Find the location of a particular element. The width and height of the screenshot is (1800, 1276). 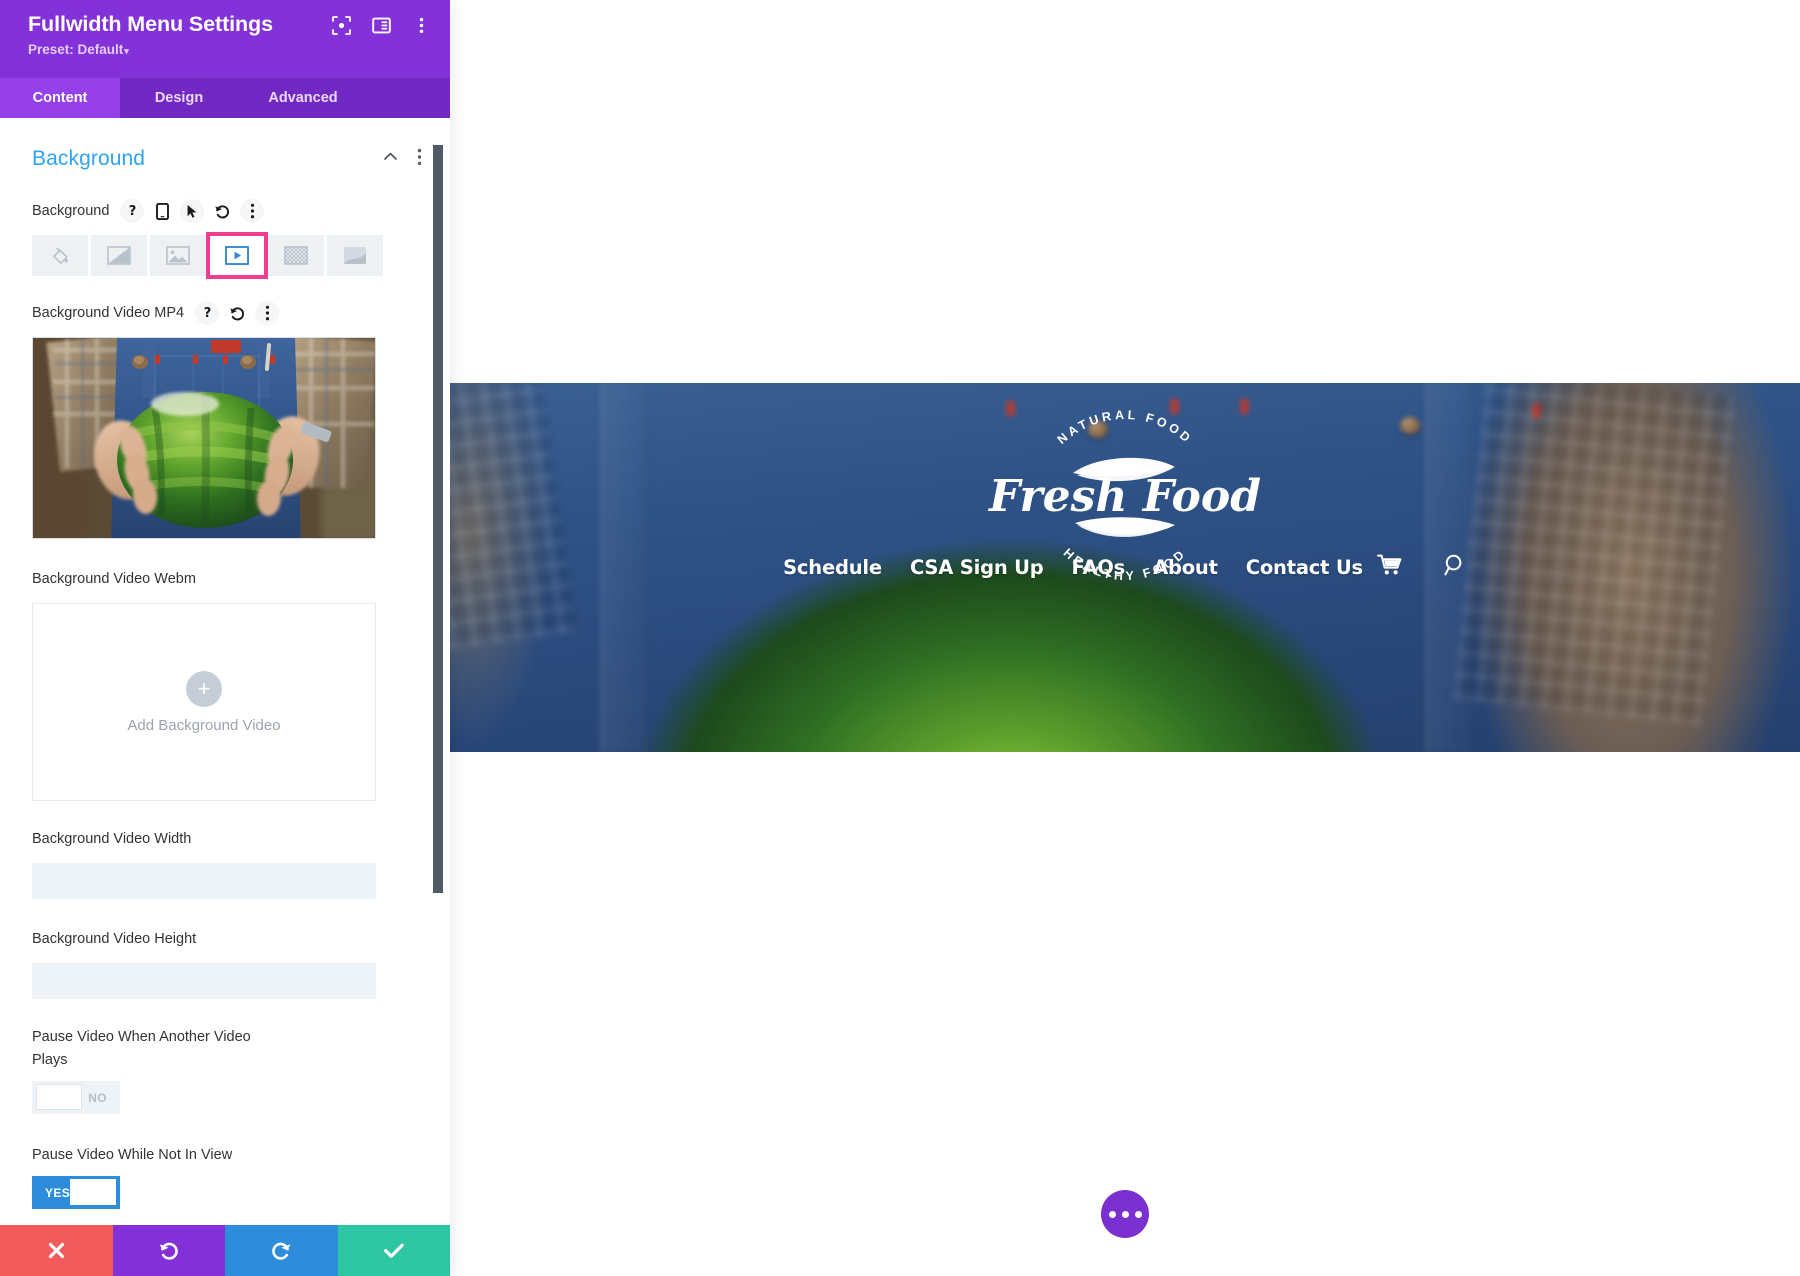

pause-video-not-in-view-label: Pause Video While Not In View is located at coordinates (132, 1155).